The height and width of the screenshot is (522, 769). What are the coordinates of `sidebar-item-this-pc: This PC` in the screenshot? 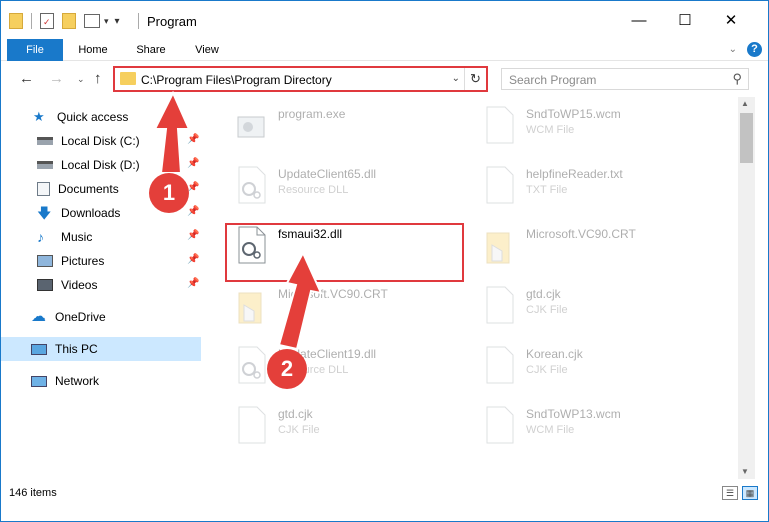 It's located at (101, 349).